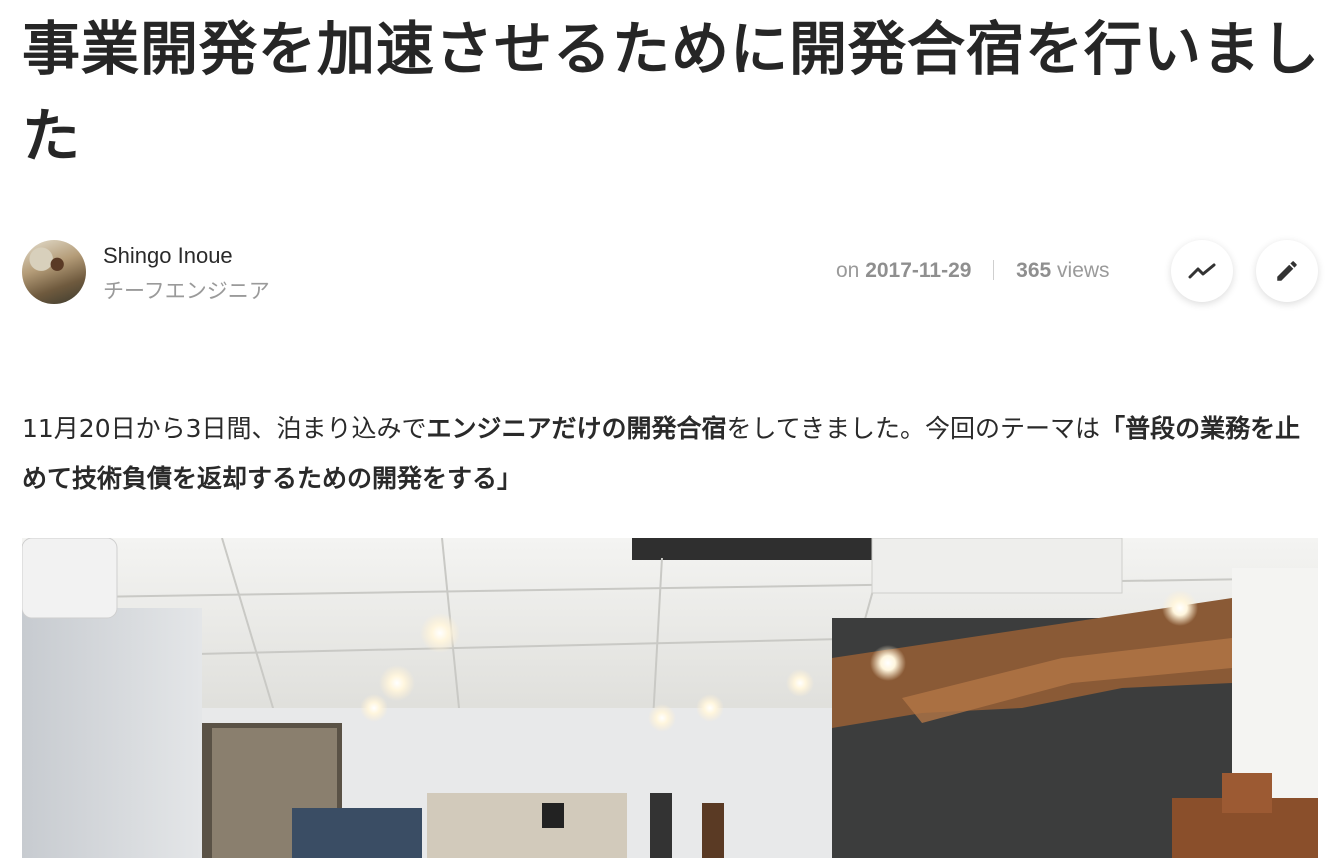 Image resolution: width=1342 pixels, height=858 pixels. Describe the element at coordinates (186, 291) in the screenshot. I see `author-role: チーフエンジニア` at that location.